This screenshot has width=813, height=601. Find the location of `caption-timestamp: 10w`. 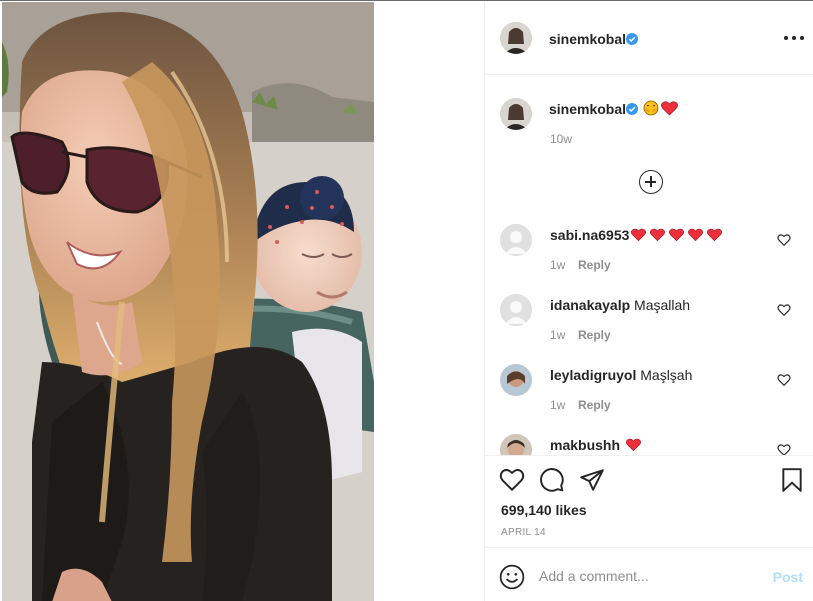

caption-timestamp: 10w is located at coordinates (561, 139).